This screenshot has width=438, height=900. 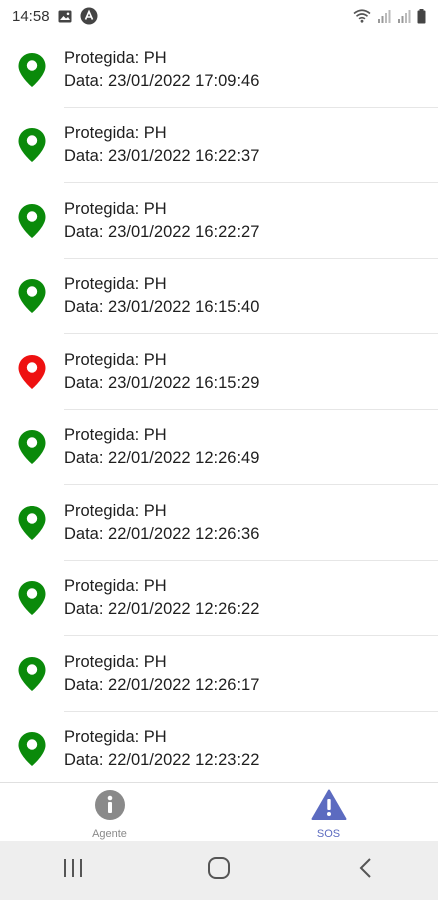 I want to click on home-icon, so click(x=219, y=870).